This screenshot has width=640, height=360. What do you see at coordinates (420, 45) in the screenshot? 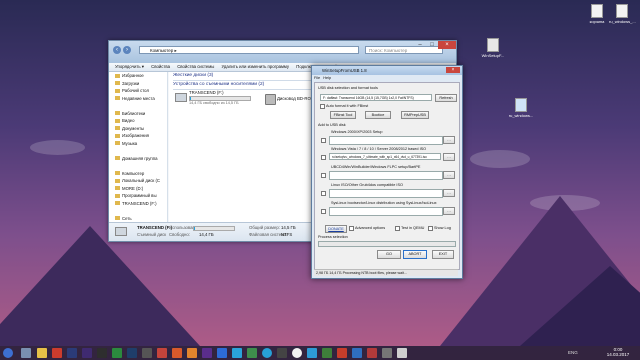
I see `minimize-button: –` at bounding box center [420, 45].